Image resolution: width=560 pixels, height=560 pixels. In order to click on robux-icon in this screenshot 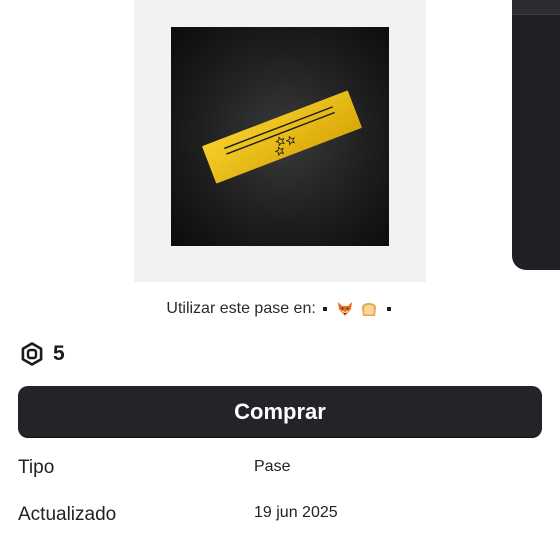, I will do `click(32, 354)`.